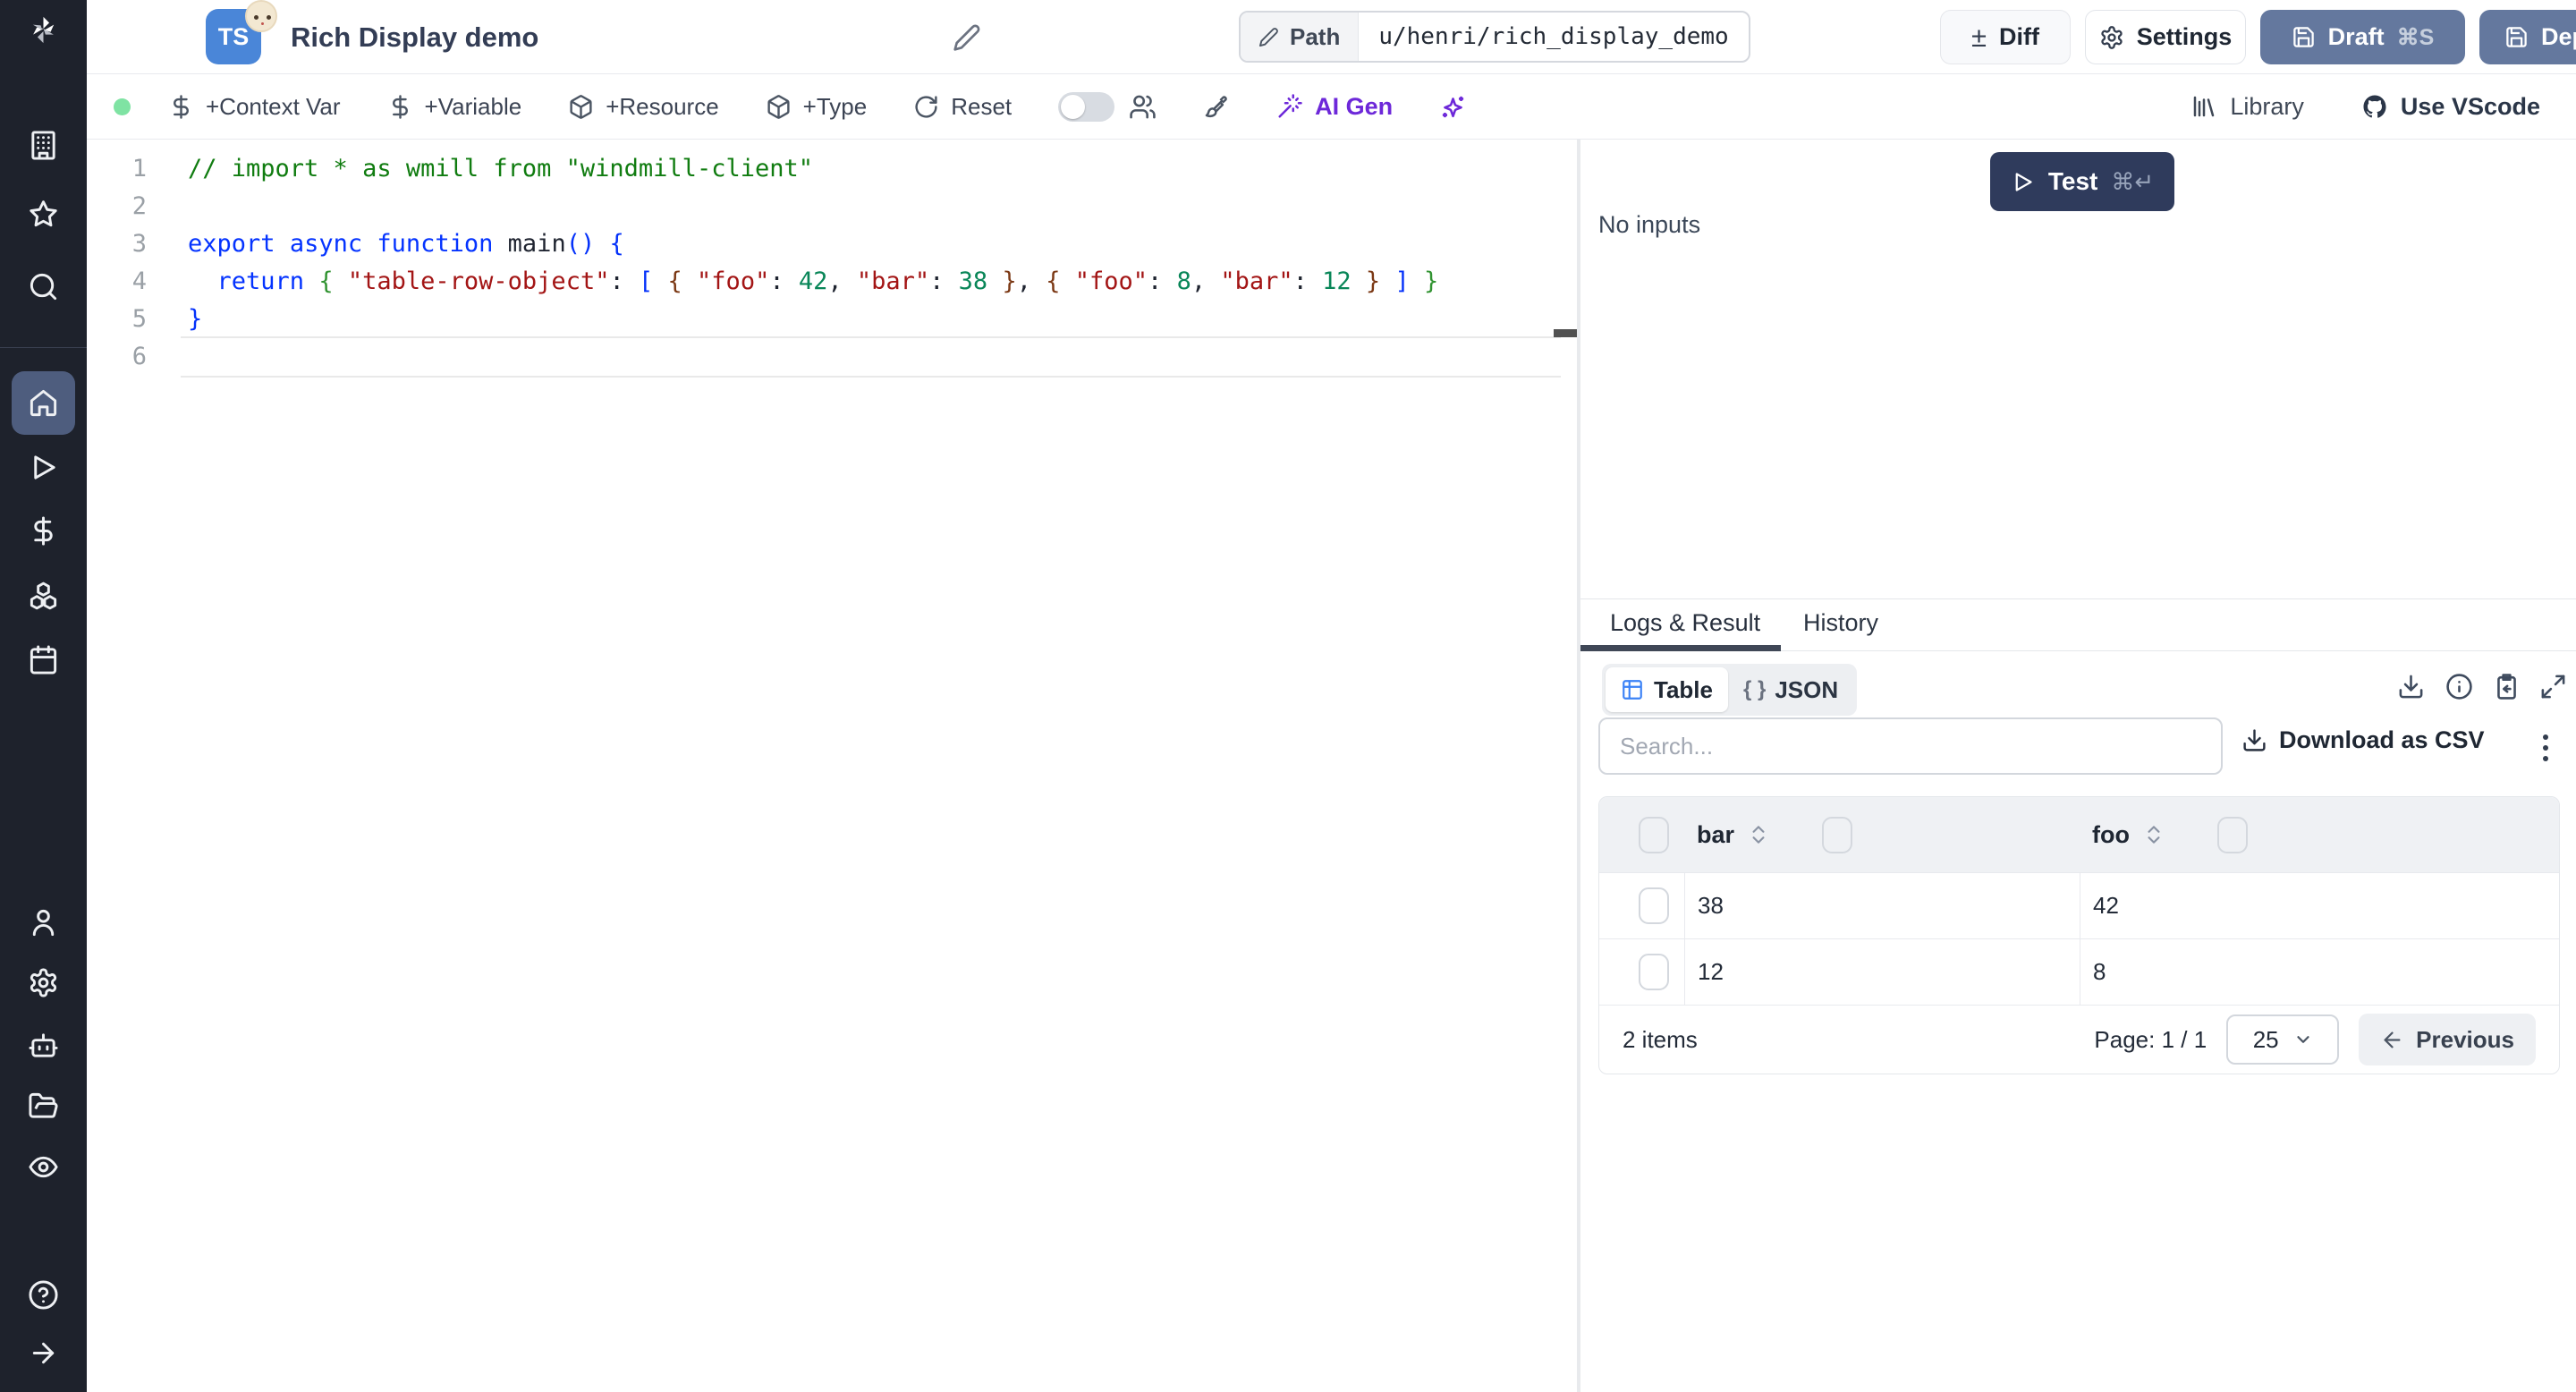  I want to click on column-label-bar: bar, so click(1716, 834).